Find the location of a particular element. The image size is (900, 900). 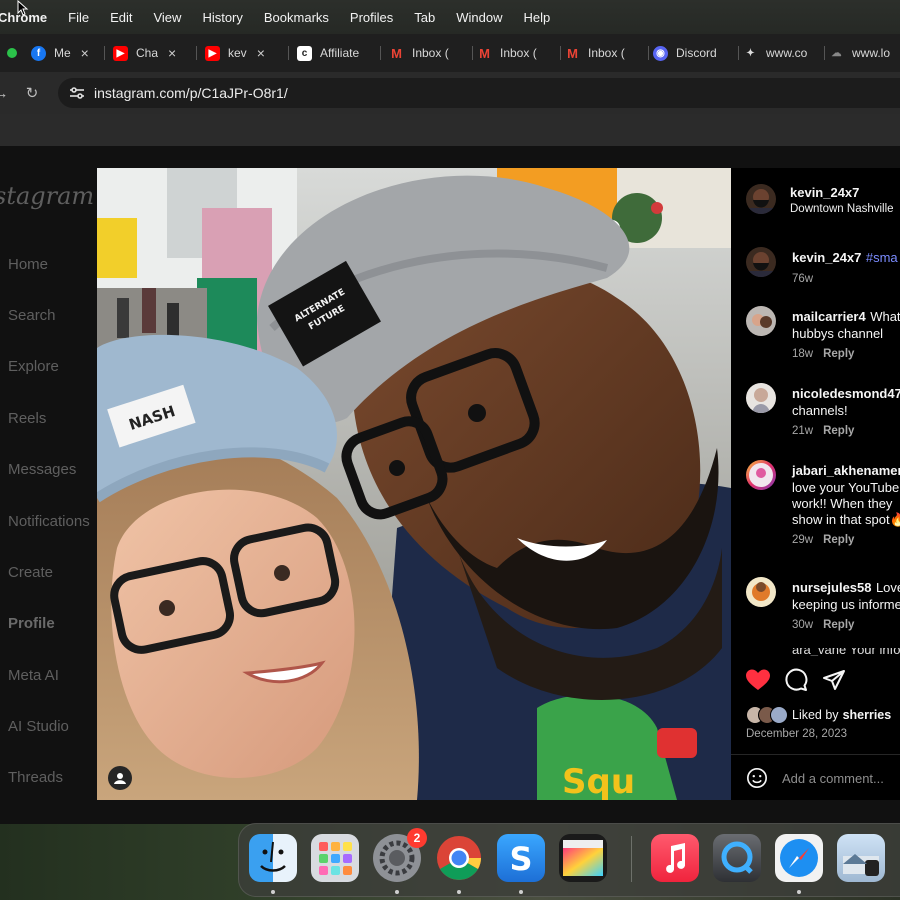

comment-text: work!! When they is located at coordinates (842, 503).